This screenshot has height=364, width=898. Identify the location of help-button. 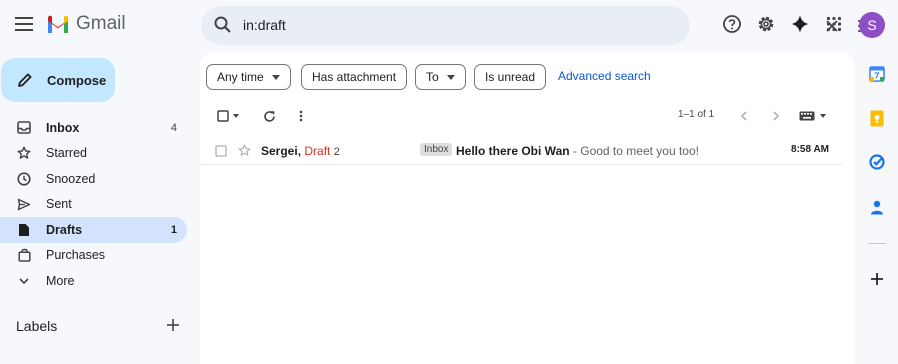
(732, 24).